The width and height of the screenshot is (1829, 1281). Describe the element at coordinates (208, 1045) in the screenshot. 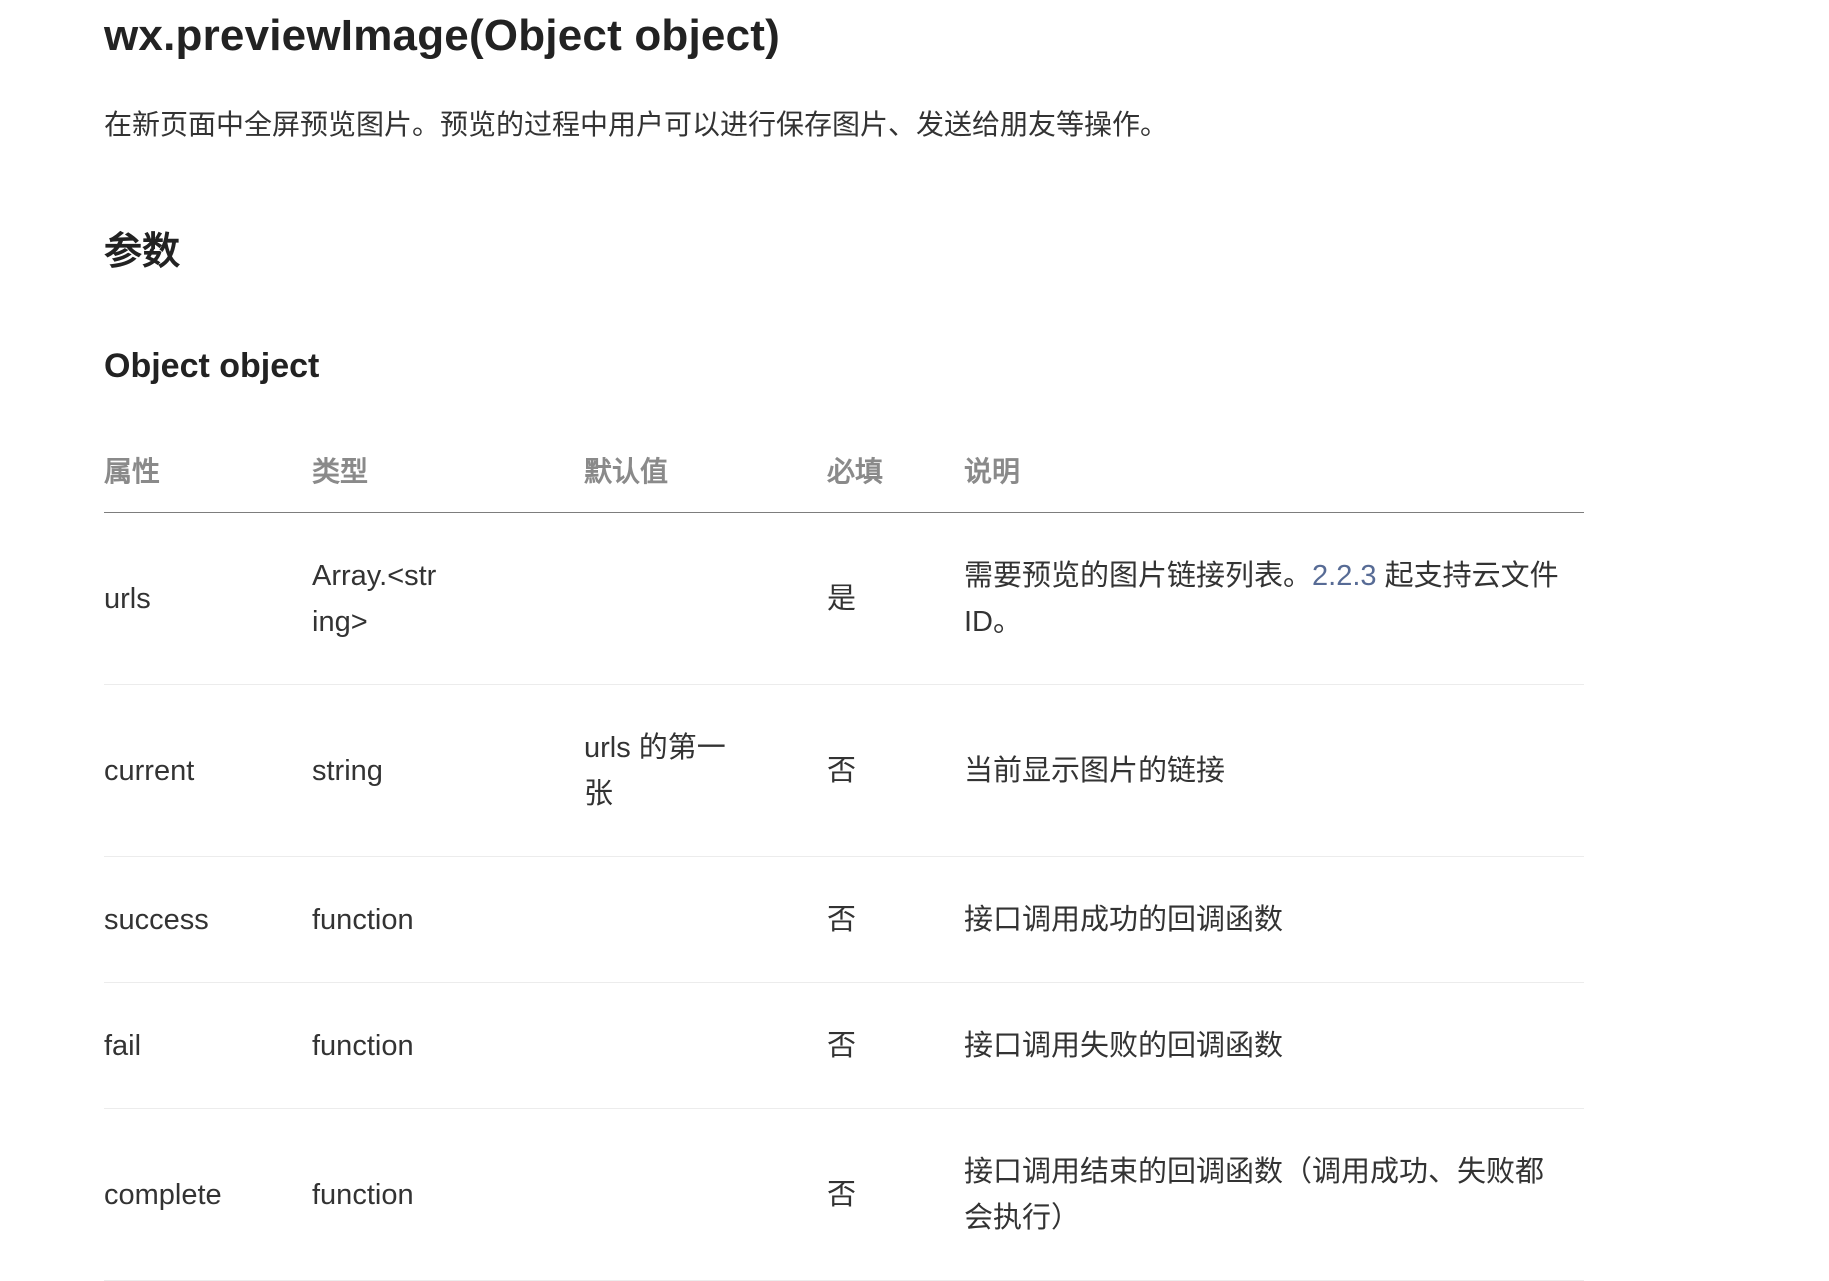

I see `cell-name: fail` at that location.